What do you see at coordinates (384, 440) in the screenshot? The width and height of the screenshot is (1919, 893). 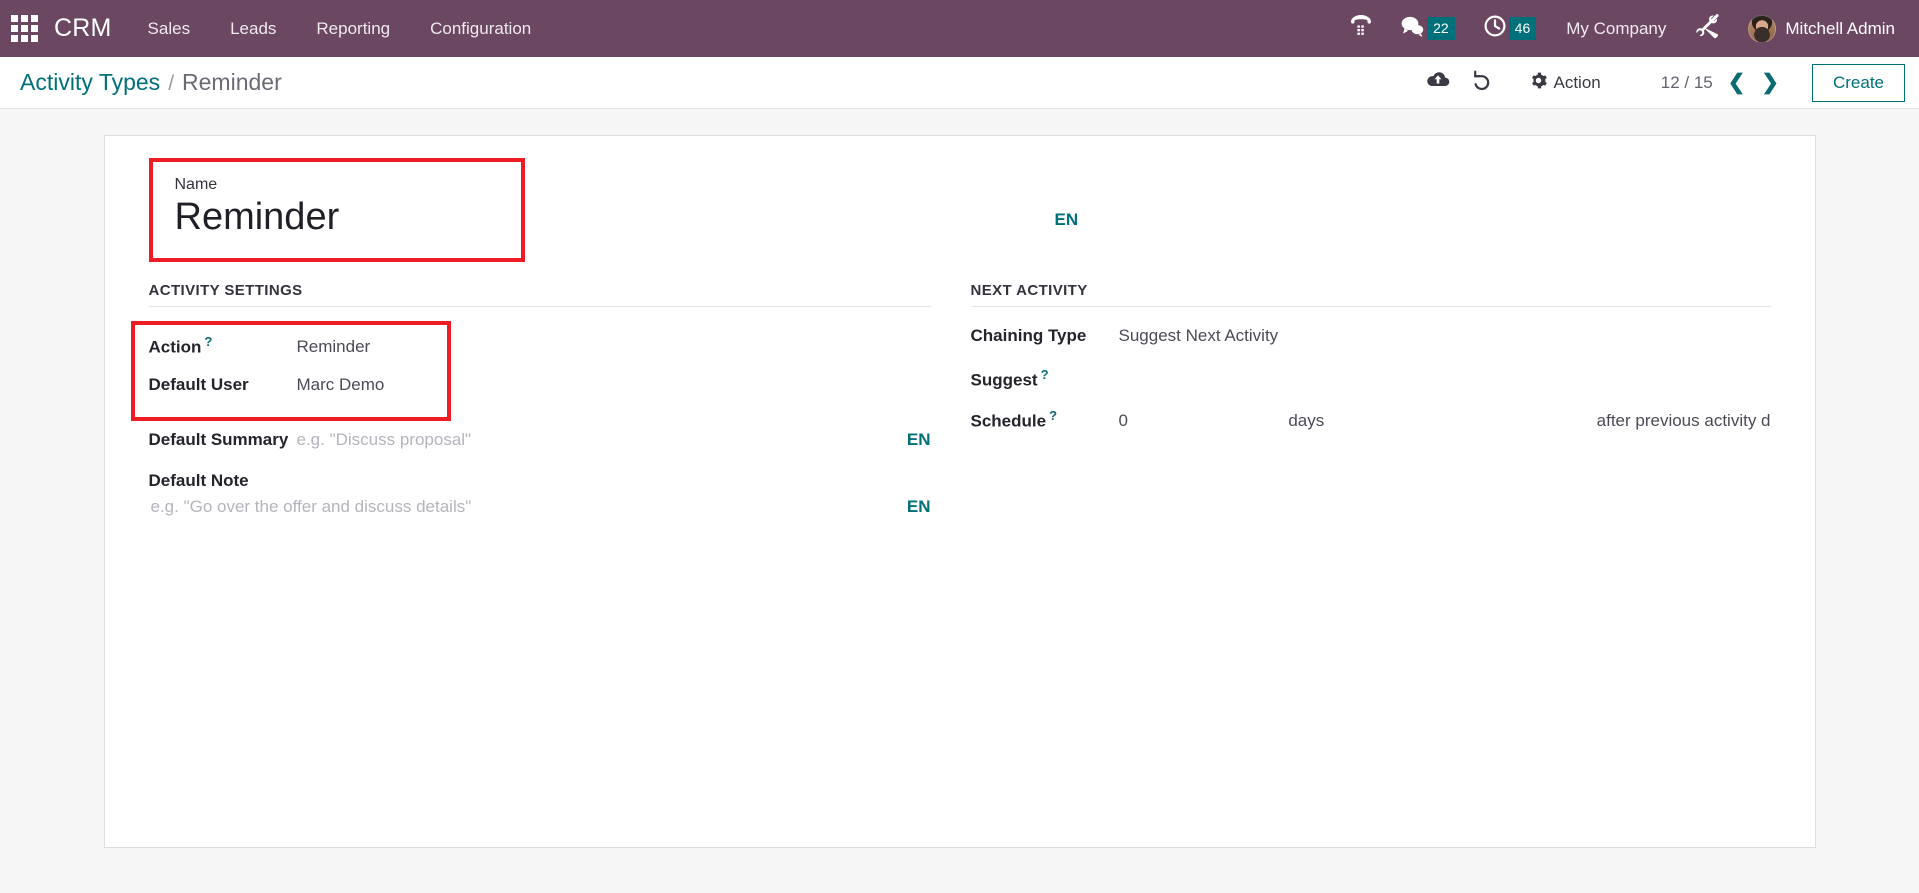 I see `default-summary-input: e.g. "Discuss proposal"` at bounding box center [384, 440].